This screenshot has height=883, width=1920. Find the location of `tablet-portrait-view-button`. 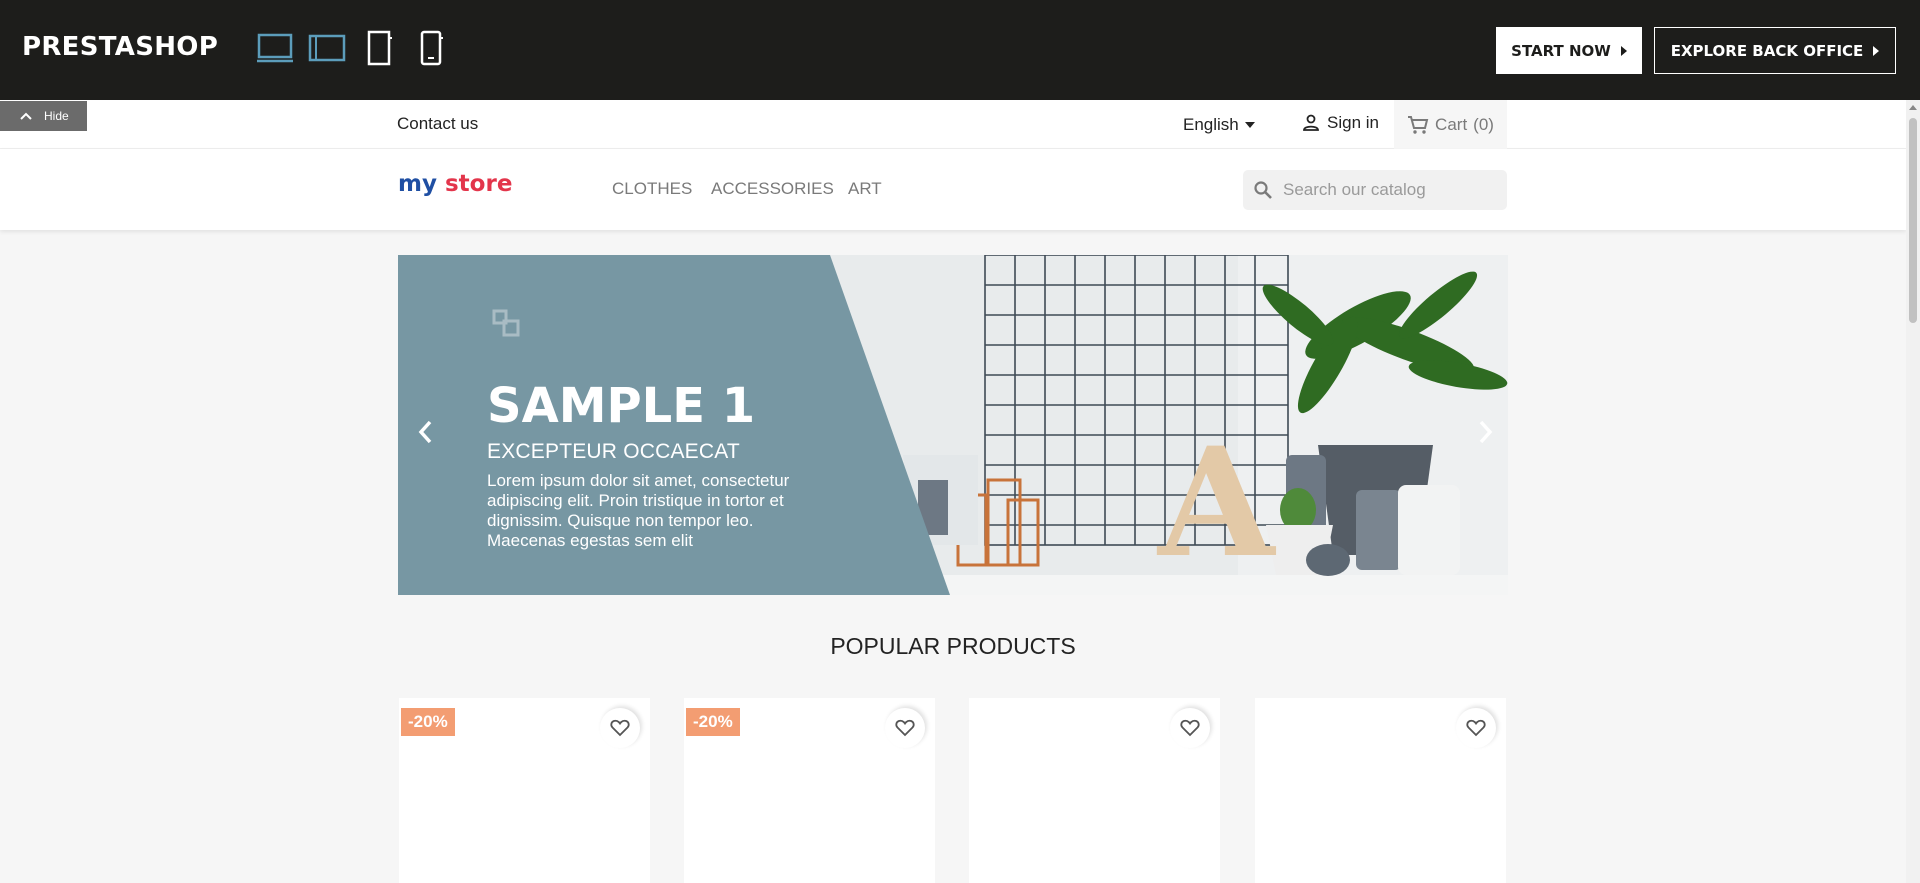

tablet-portrait-view-button is located at coordinates (379, 48).